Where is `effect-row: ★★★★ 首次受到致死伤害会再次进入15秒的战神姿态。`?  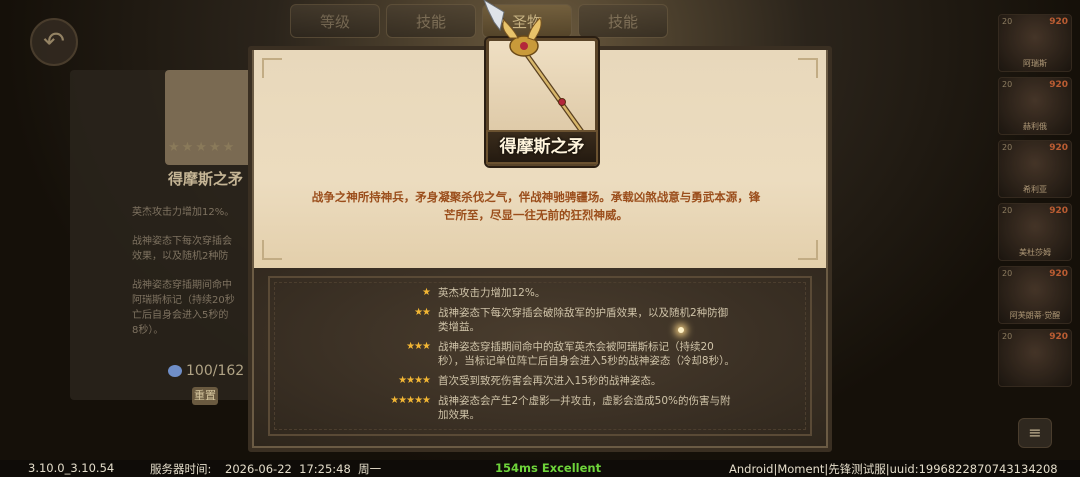
effect-row: ★★★★ 首次受到致死伤害会再次进入15秒的战神姿态。 is located at coordinates (570, 381).